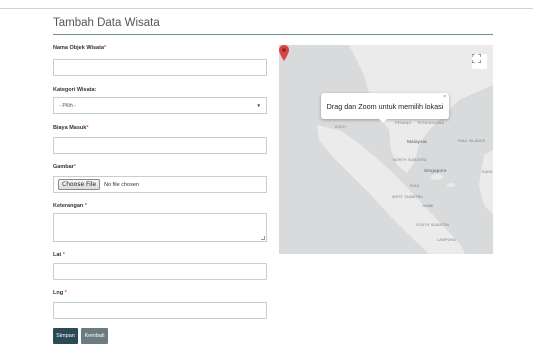  I want to click on page-title: Tambah Data Wisata, so click(106, 23).